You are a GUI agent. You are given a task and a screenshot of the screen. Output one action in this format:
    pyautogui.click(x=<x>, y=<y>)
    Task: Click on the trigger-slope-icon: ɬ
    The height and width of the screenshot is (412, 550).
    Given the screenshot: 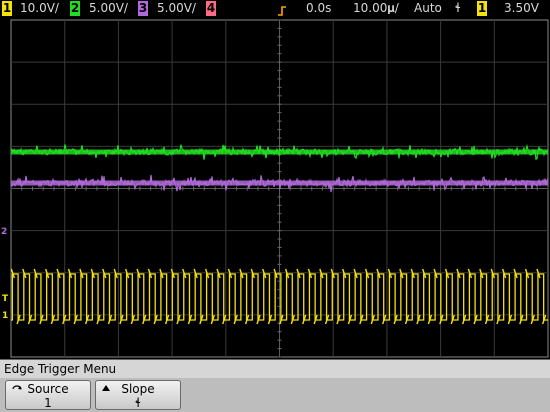 What is the action you would take?
    pyautogui.click(x=458, y=8)
    